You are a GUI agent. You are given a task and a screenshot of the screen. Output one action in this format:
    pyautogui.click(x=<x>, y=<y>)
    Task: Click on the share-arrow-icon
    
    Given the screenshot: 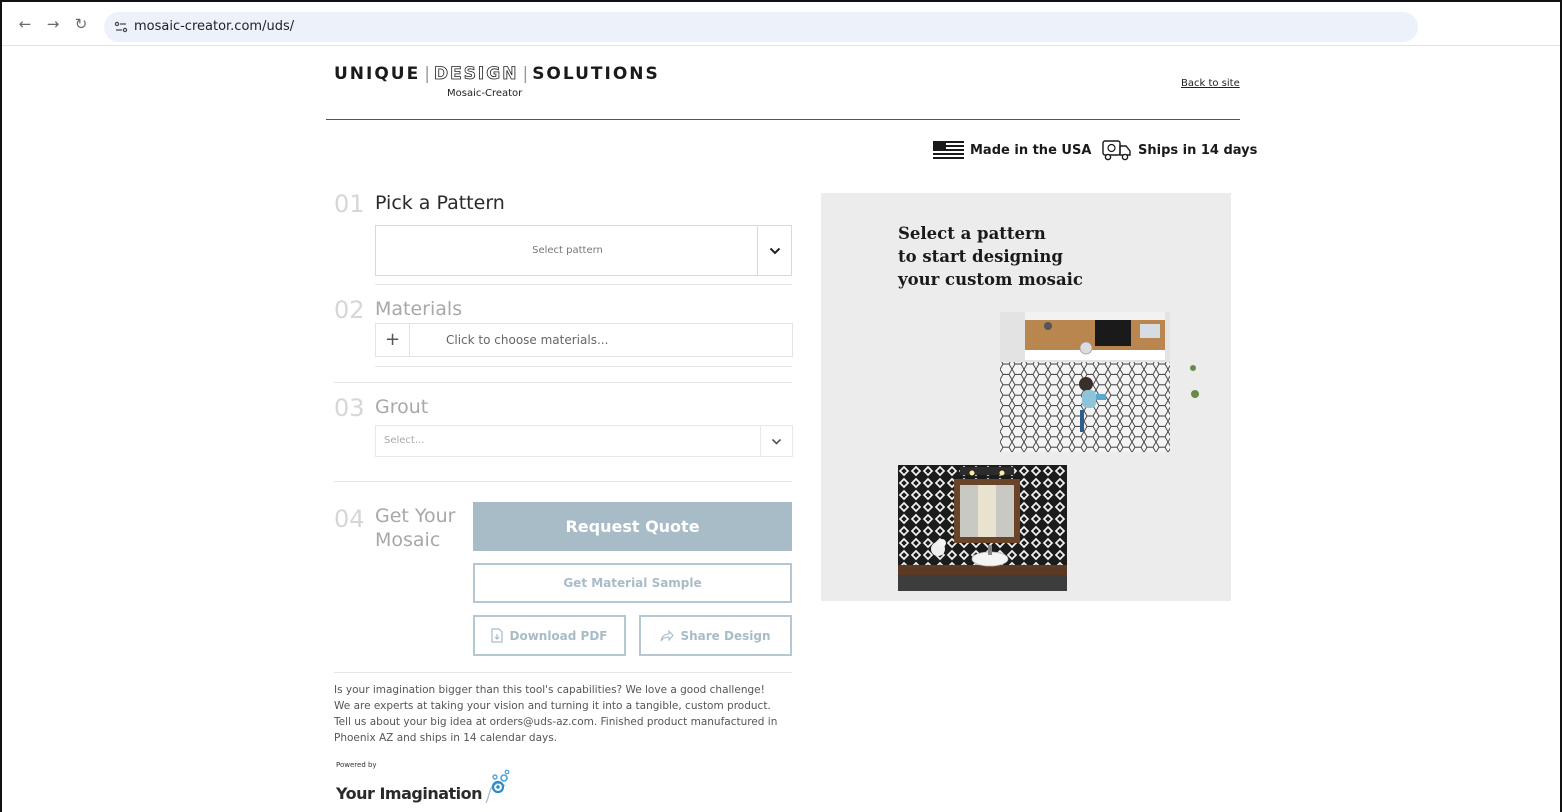 What is the action you would take?
    pyautogui.click(x=667, y=635)
    